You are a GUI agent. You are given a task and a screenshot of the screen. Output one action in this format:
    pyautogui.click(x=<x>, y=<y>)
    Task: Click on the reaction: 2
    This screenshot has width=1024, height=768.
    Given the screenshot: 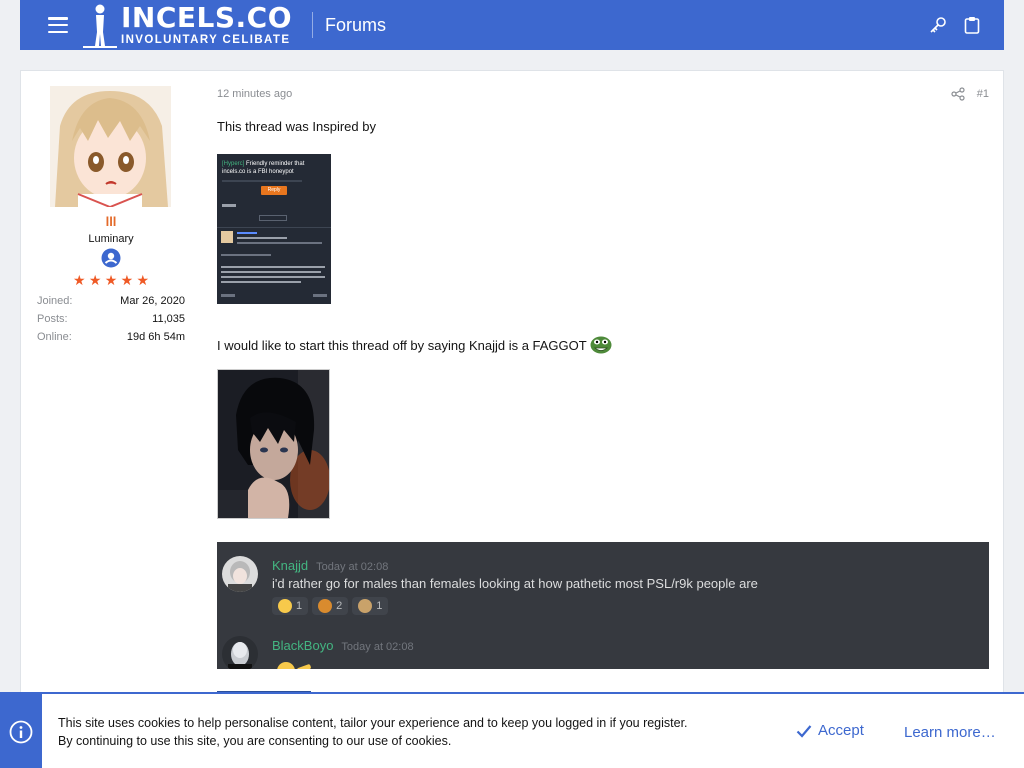 What is the action you would take?
    pyautogui.click(x=330, y=606)
    